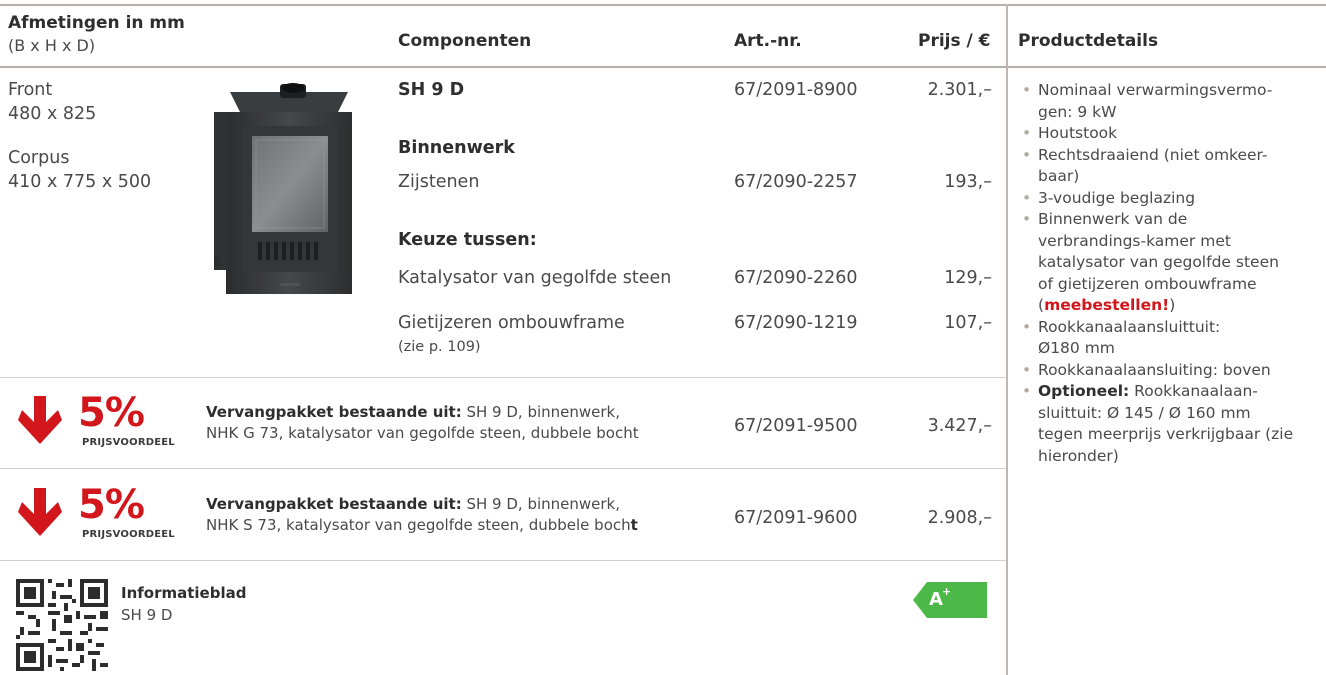  Describe the element at coordinates (334, 504) in the screenshot. I see `package-2-title: Vervangpakket bestaande uit:` at that location.